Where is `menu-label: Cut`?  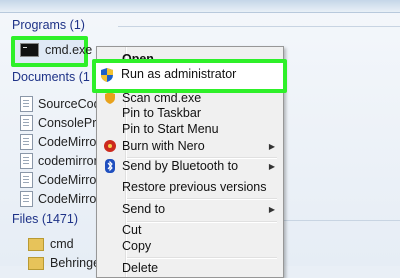 menu-label: Cut is located at coordinates (132, 230).